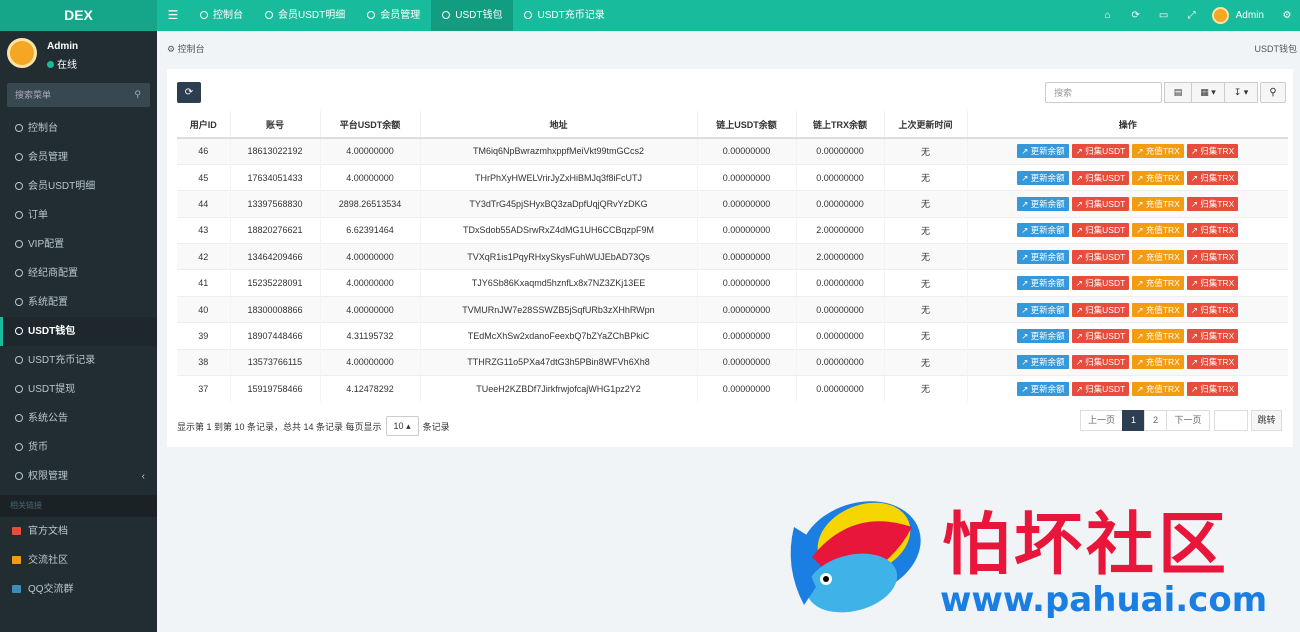  Describe the element at coordinates (746, 230) in the screenshot. I see `table-cell: 0.00000000` at that location.